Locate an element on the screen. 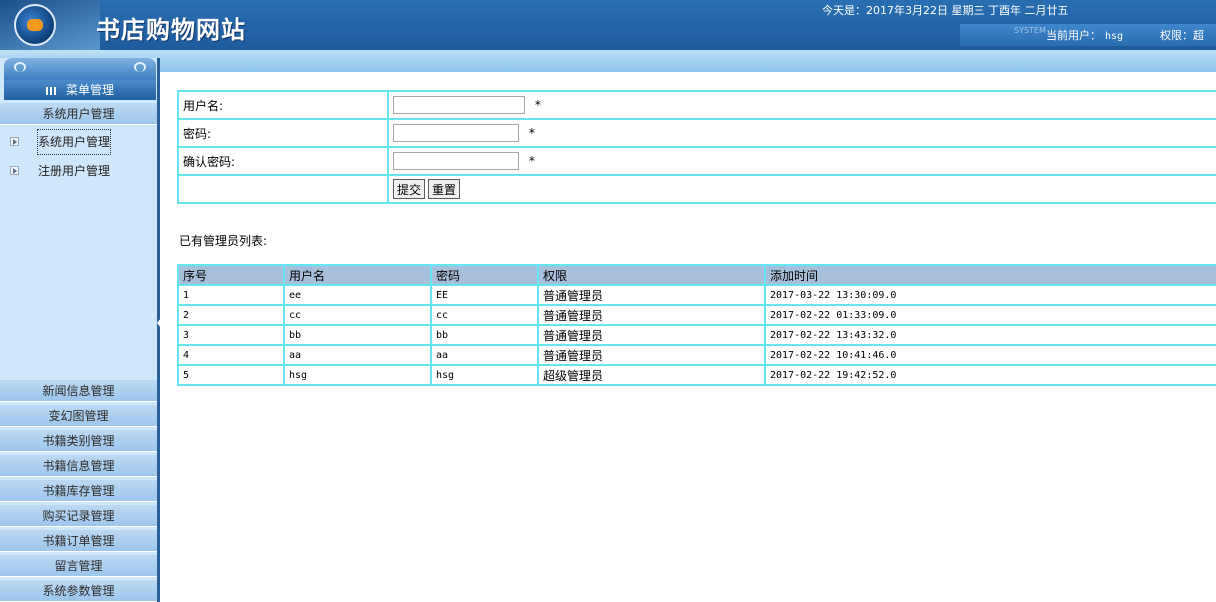  menu-section-label: 新闻信息管理 is located at coordinates (78, 391).